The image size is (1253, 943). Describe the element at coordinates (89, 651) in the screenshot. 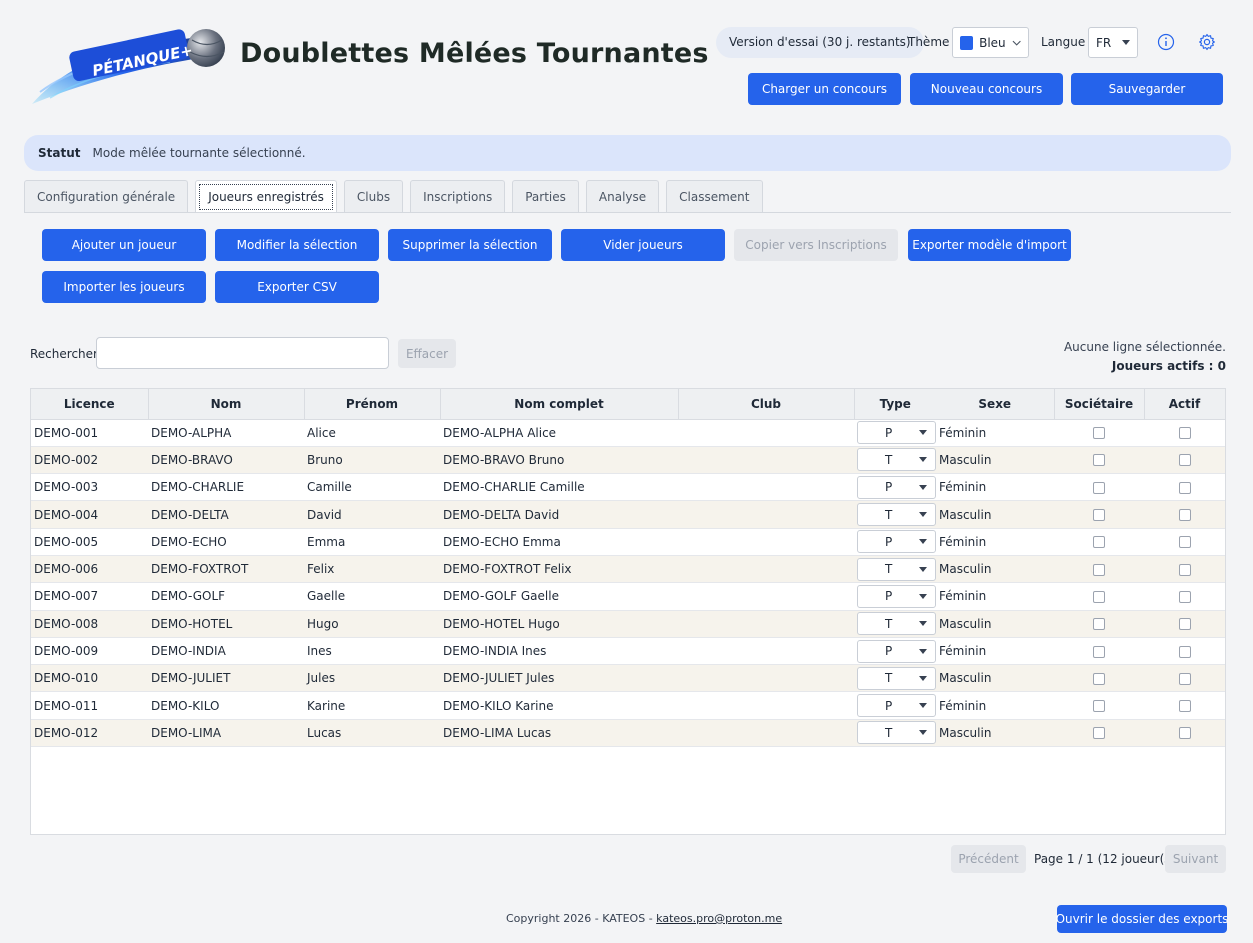

I see `cell-licence: DEMO-009` at that location.